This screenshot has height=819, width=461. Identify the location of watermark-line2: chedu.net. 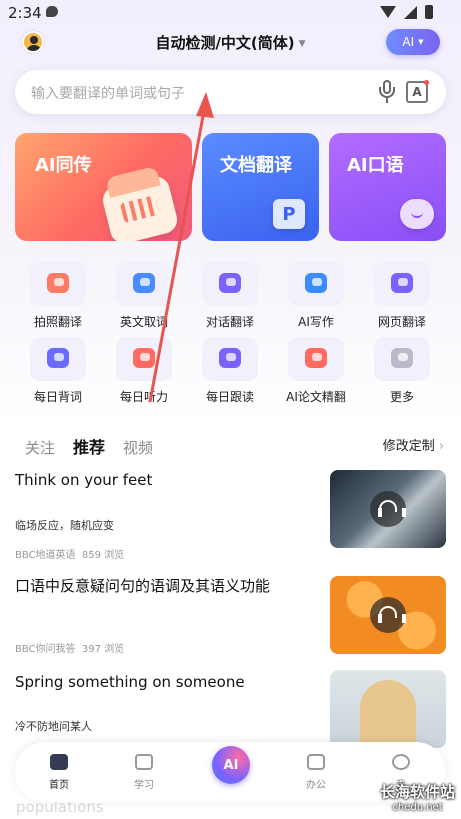
(417, 807).